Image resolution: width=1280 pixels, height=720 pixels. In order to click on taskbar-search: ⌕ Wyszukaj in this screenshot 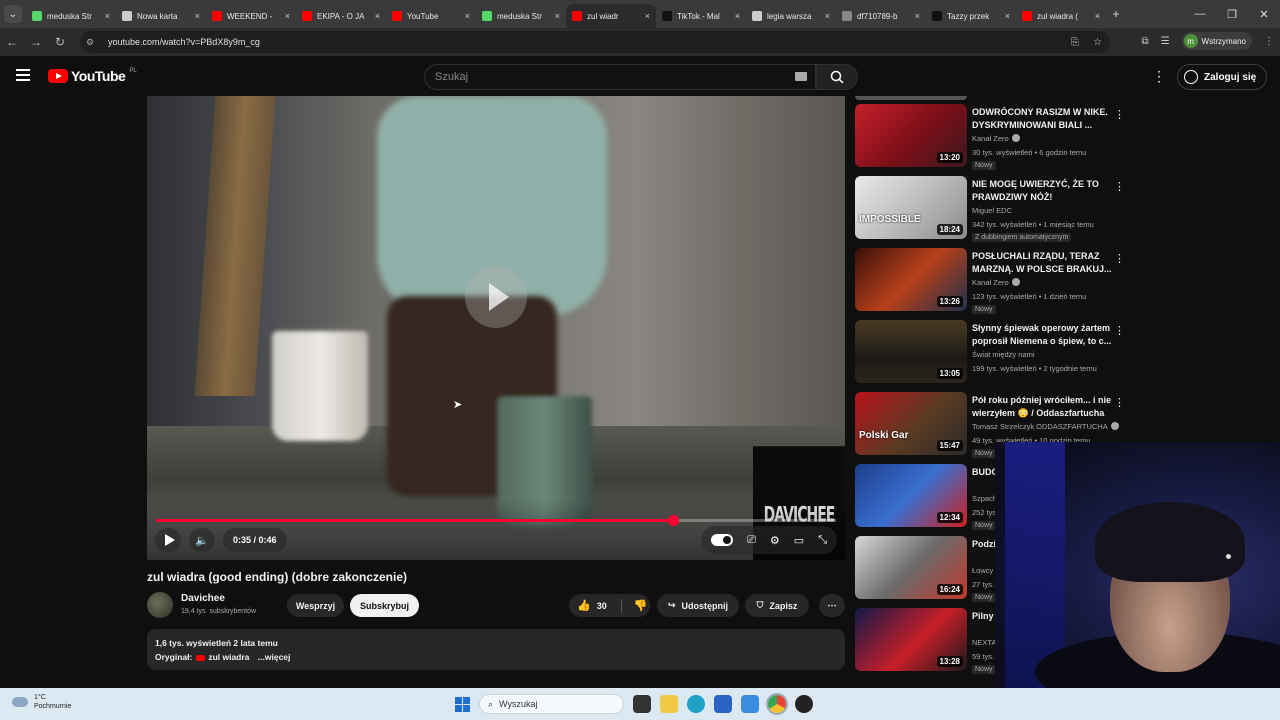, I will do `click(551, 704)`.